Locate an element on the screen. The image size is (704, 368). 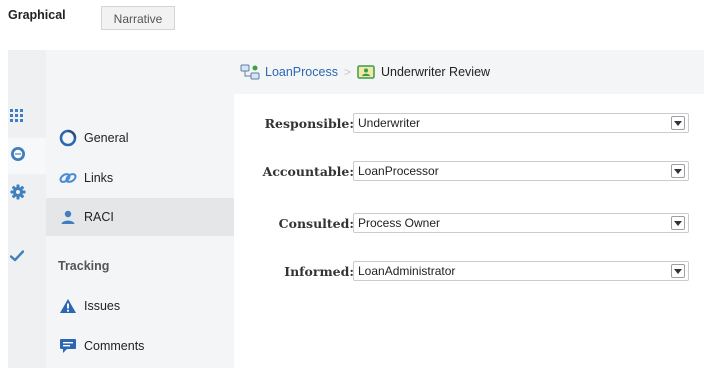
chat-icon is located at coordinates (68, 346).